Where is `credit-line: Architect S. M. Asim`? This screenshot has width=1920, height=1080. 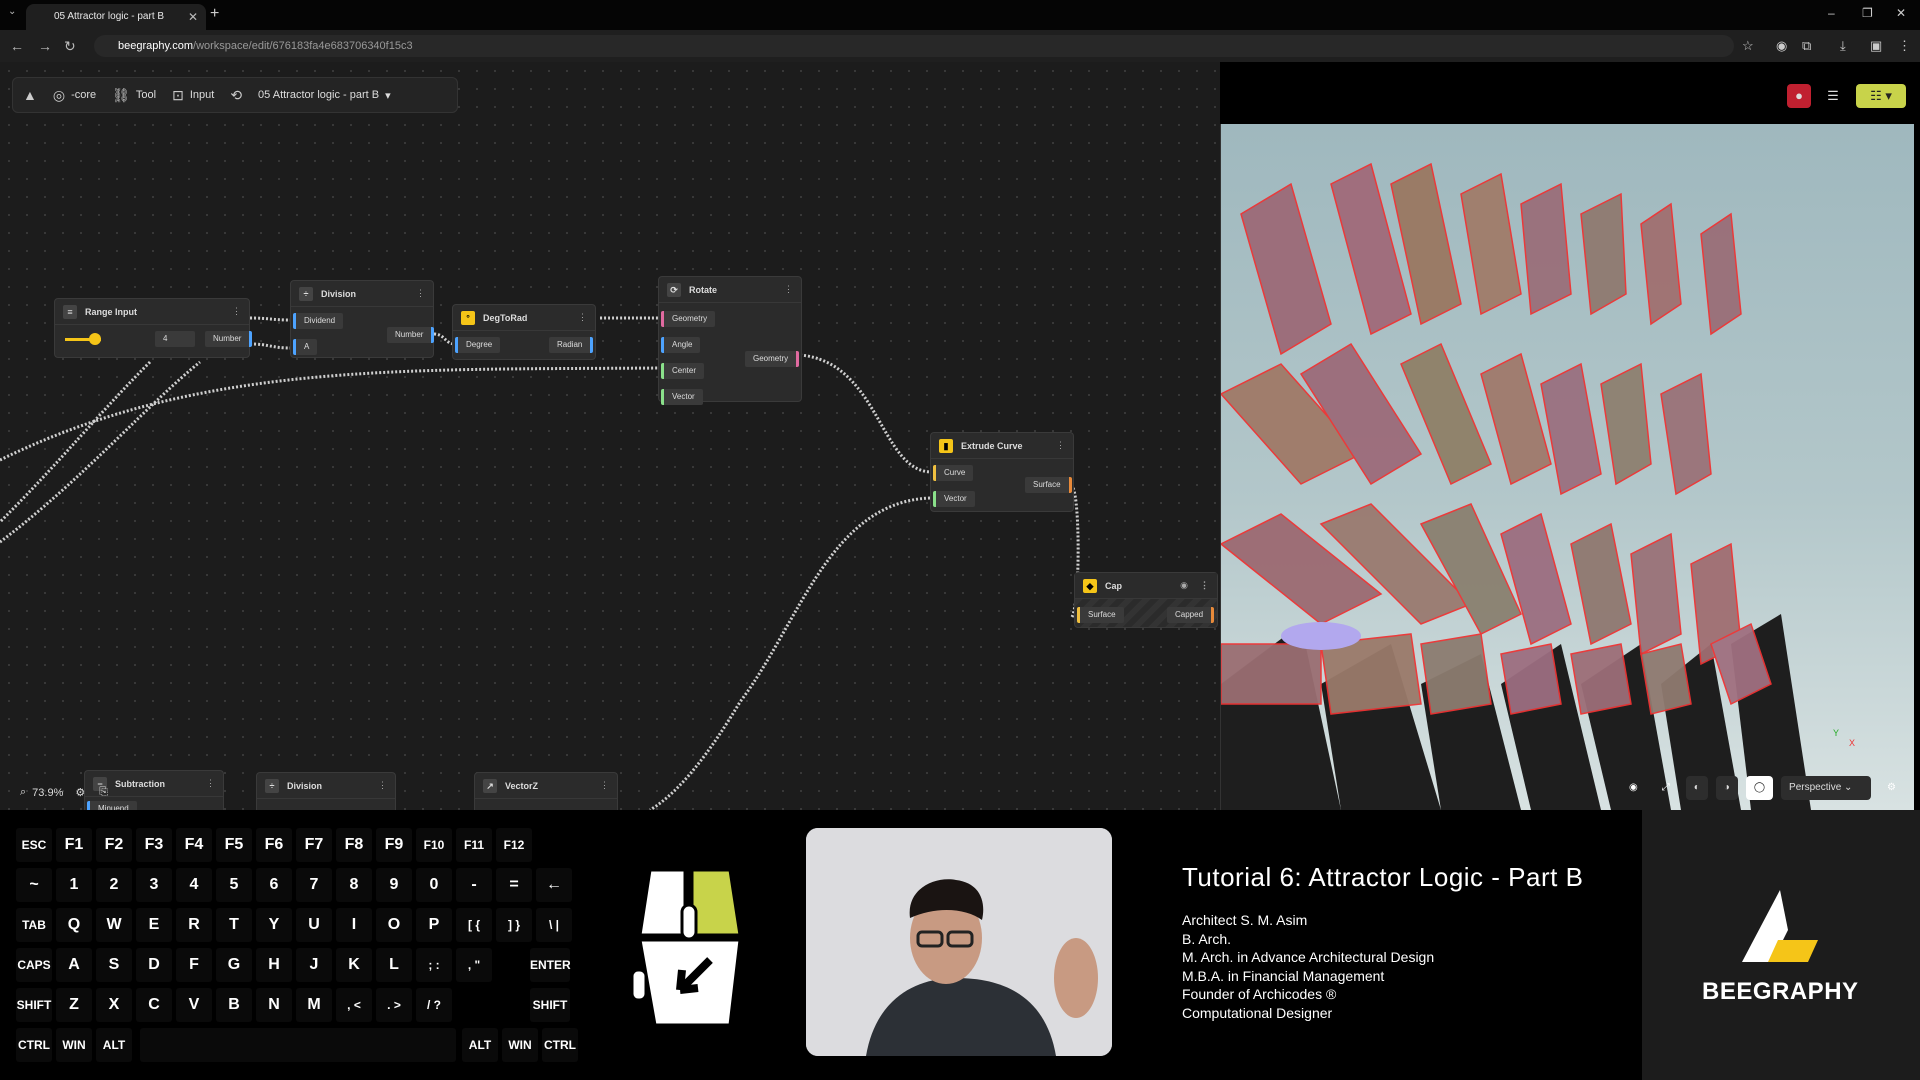
credit-line: Architect S. M. Asim is located at coordinates (1245, 920).